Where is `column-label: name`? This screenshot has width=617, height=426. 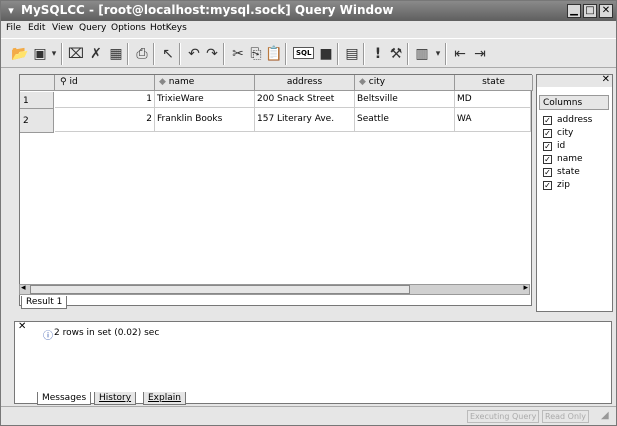 column-label: name is located at coordinates (181, 82).